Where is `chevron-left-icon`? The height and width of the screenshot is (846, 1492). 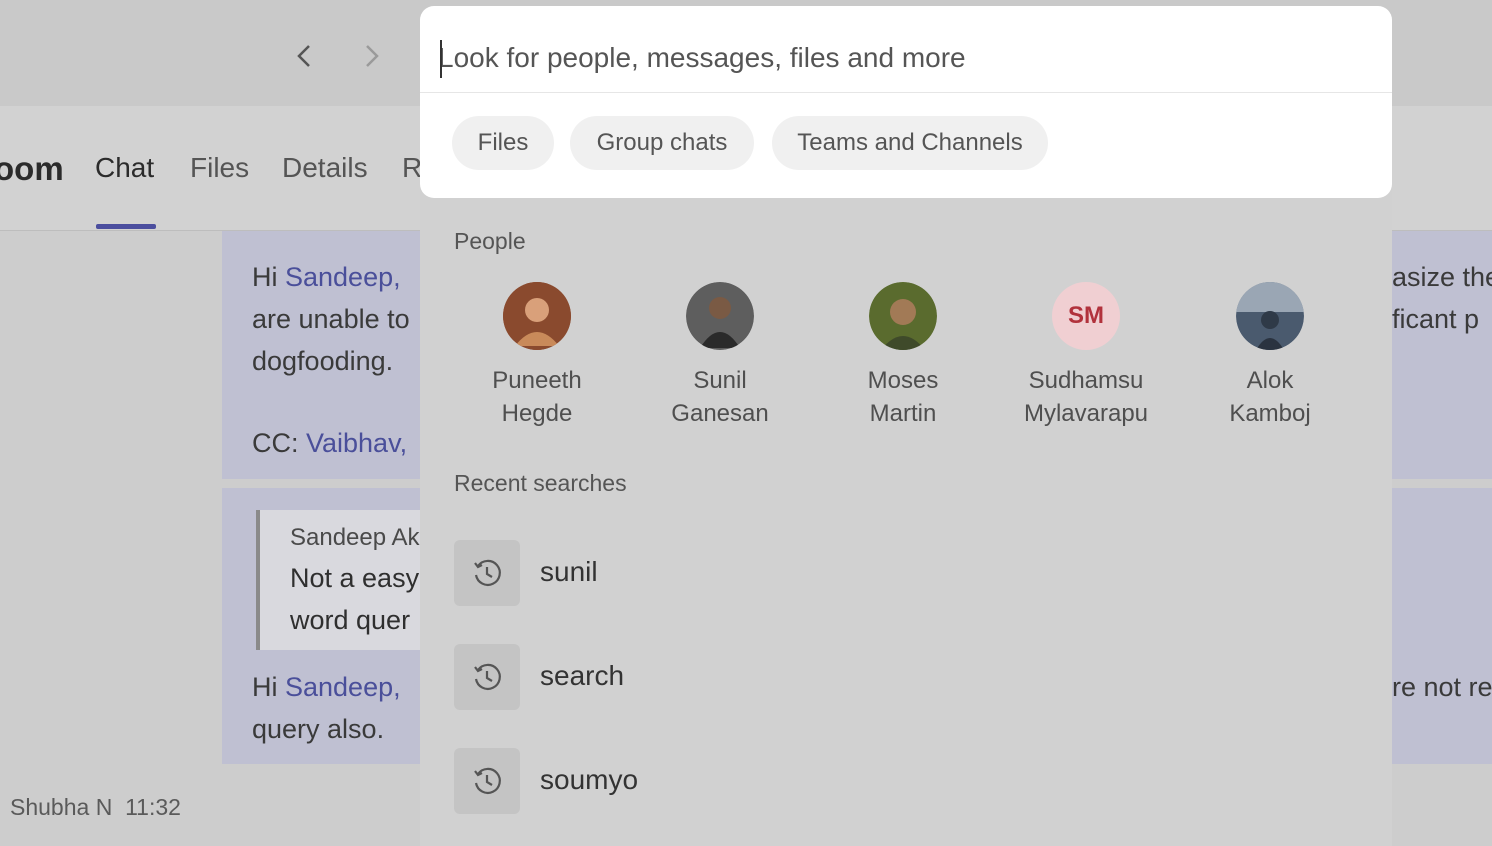 chevron-left-icon is located at coordinates (303, 56).